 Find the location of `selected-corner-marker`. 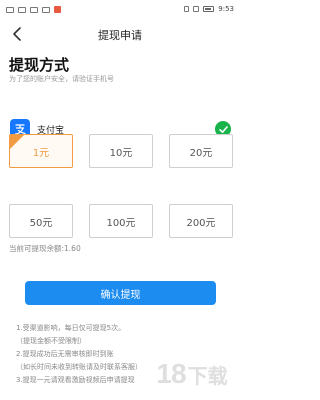

selected-corner-marker is located at coordinates (17, 142).